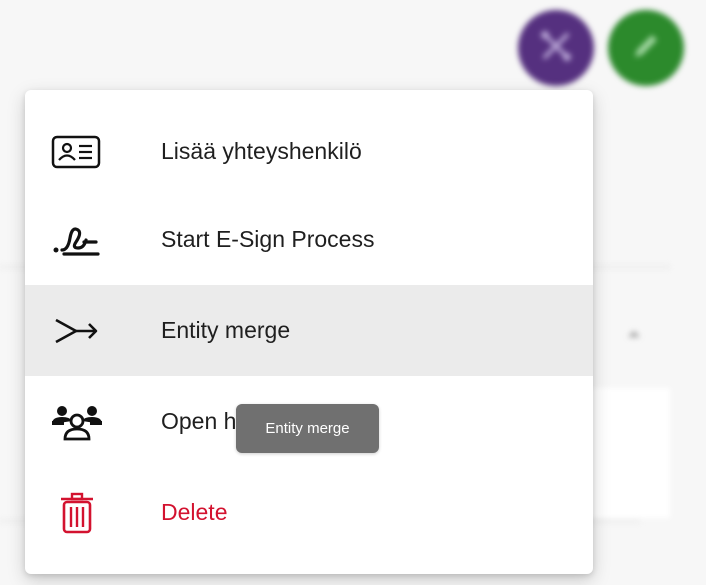 This screenshot has width=706, height=585. Describe the element at coordinates (199, 421) in the screenshot. I see `menu-item-label: Open h` at that location.